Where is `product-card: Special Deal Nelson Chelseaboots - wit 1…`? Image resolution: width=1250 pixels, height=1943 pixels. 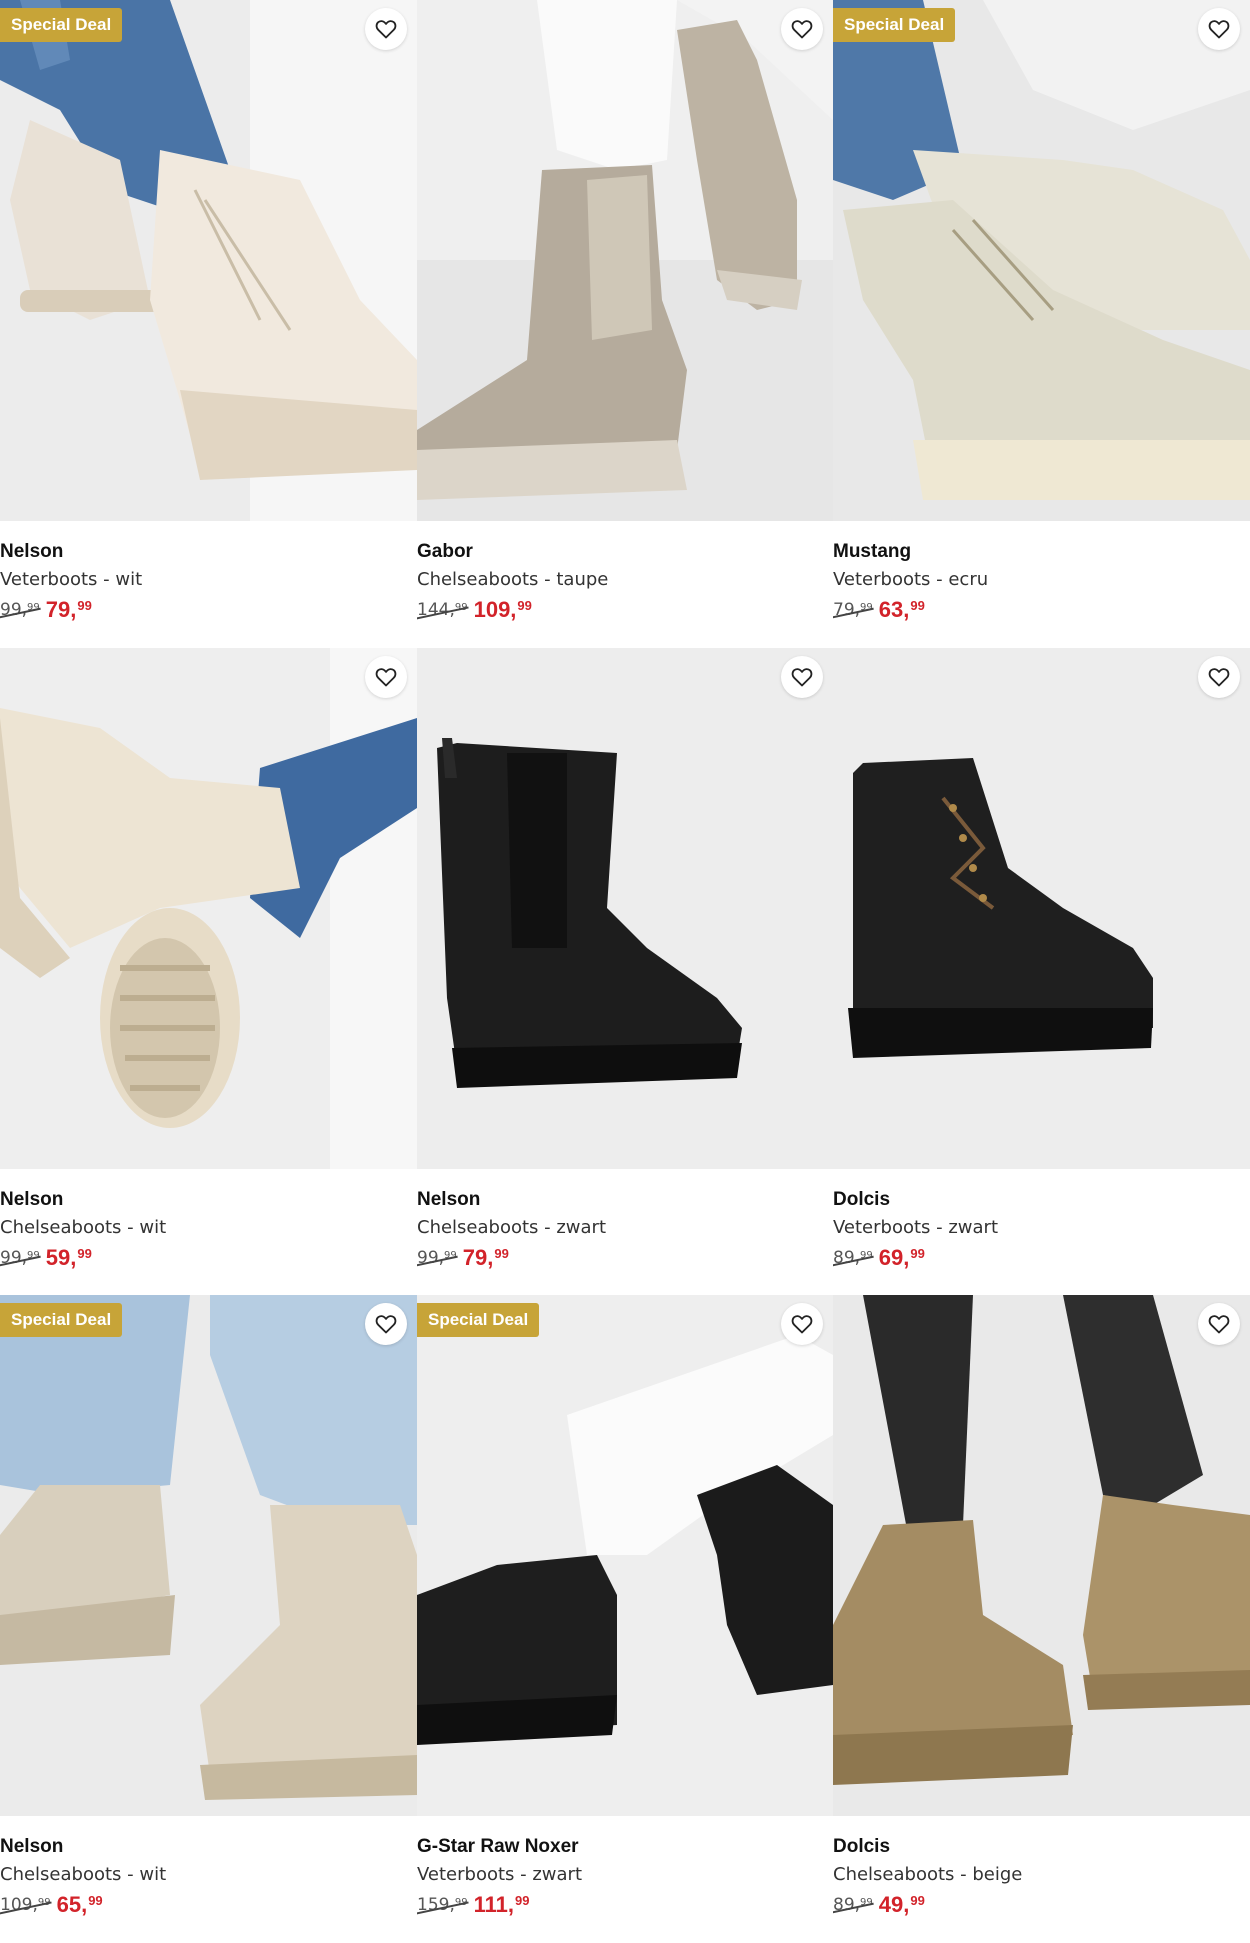 product-card: Special Deal Nelson Chelseaboots - wit 1… is located at coordinates (208, 1619).